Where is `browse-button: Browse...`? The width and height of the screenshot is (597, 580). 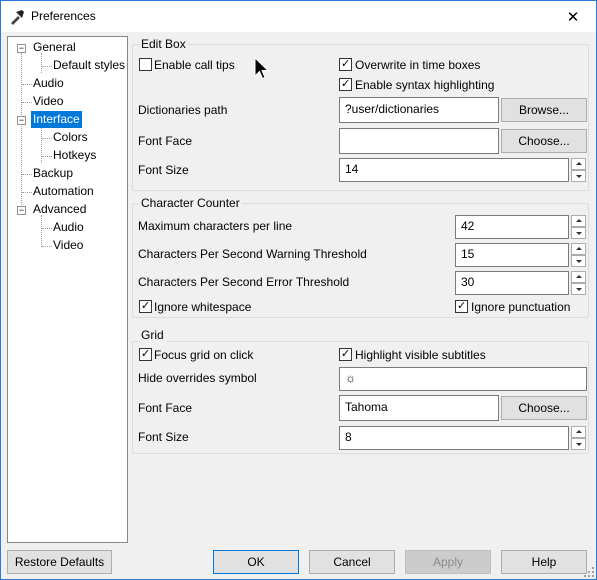 browse-button: Browse... is located at coordinates (544, 110).